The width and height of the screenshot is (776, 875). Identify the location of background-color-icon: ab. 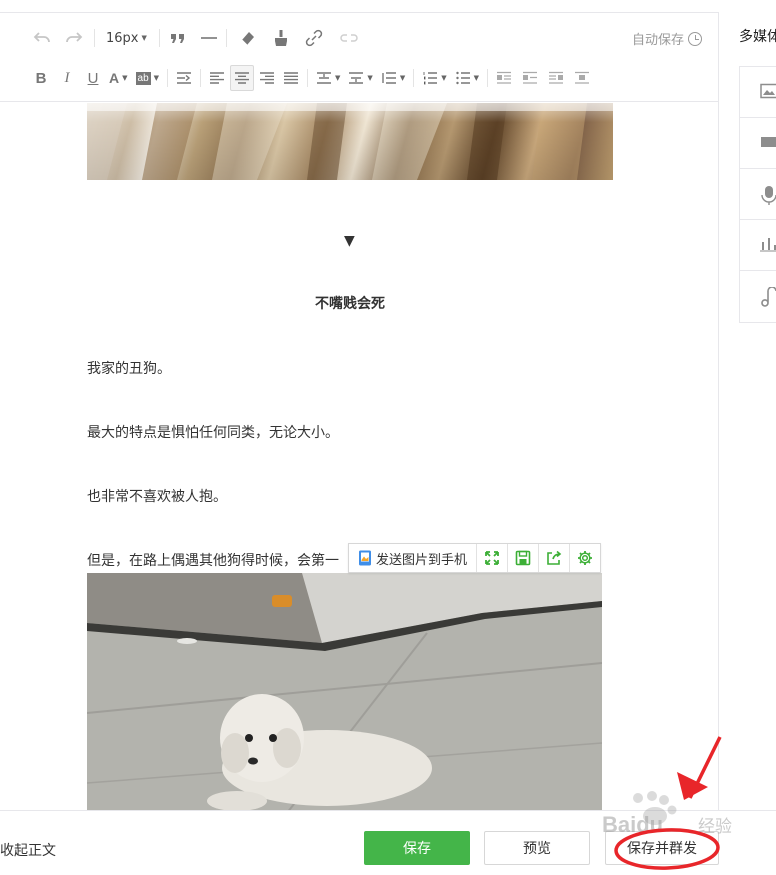
(143, 78).